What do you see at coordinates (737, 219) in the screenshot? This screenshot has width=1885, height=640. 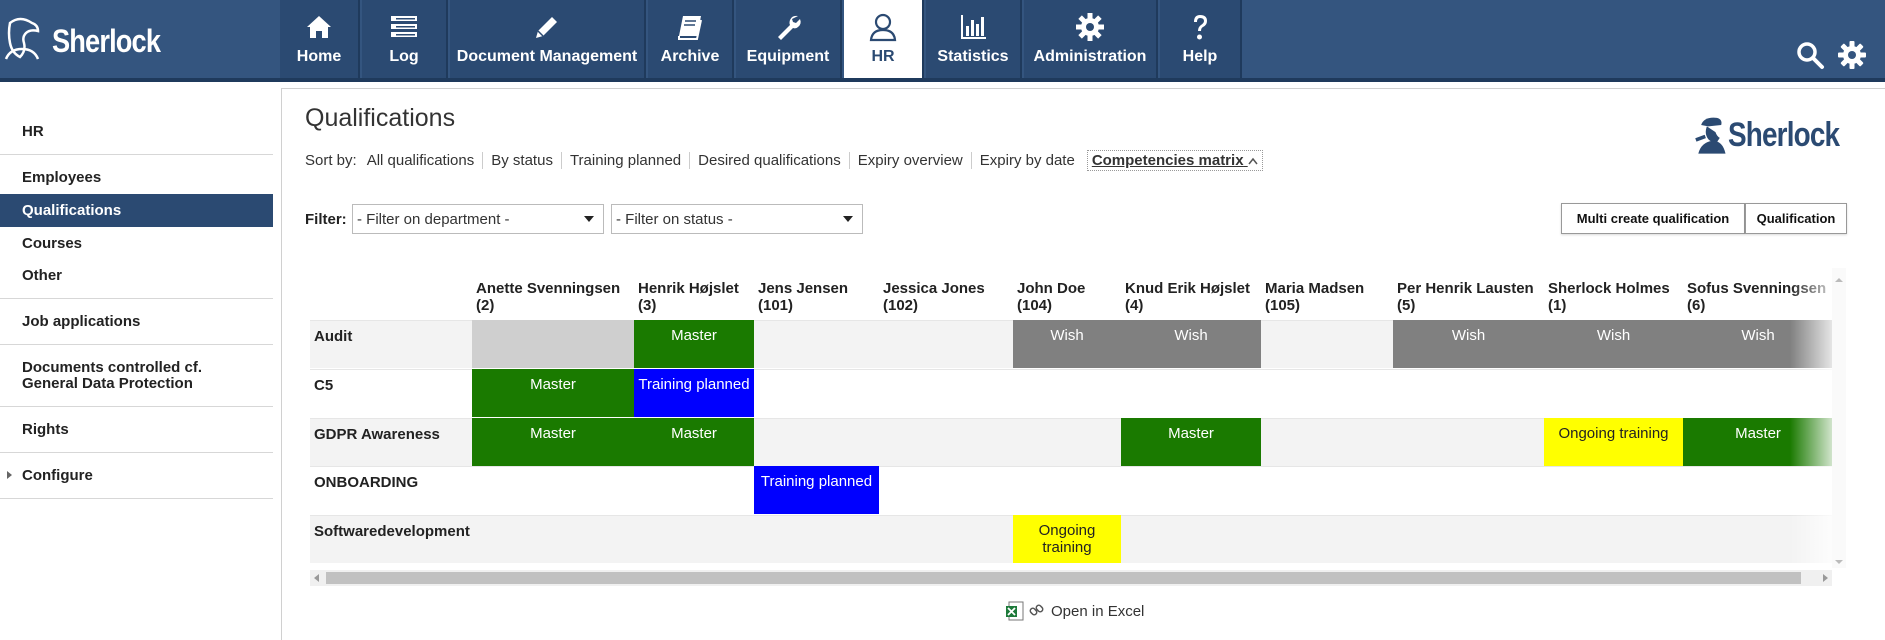 I see `status-filter-select: - Filter on status -` at bounding box center [737, 219].